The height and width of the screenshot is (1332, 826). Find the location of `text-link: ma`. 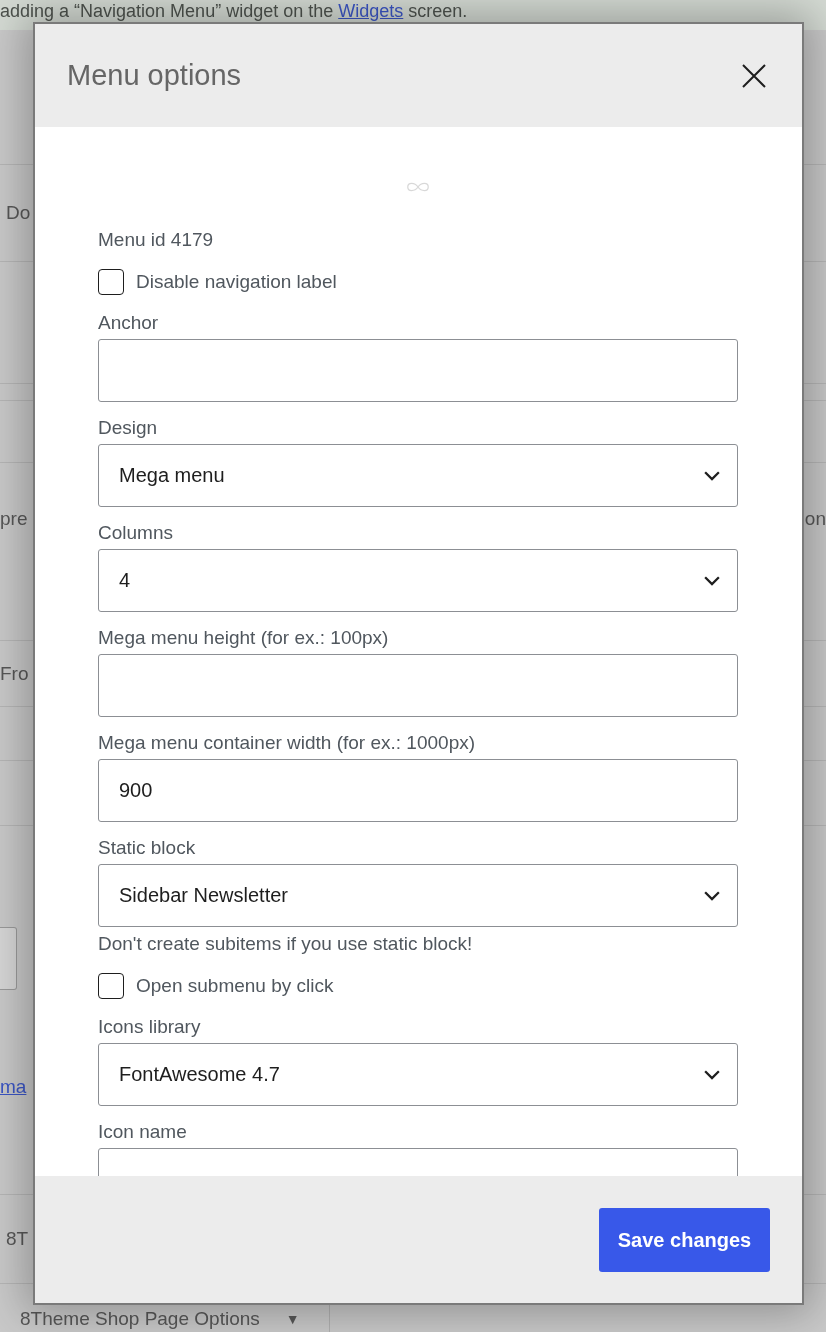

text-link: ma is located at coordinates (13, 1087).